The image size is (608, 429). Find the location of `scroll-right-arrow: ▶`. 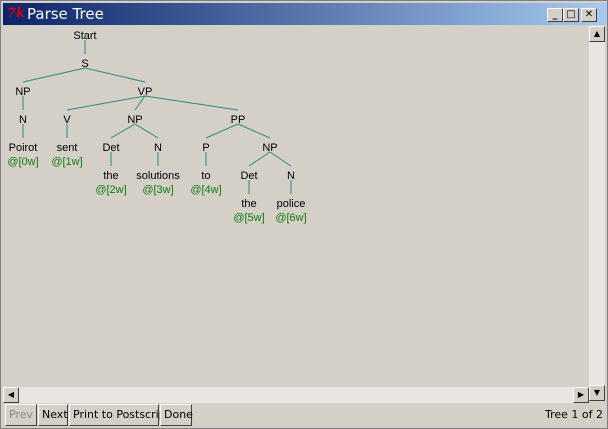

scroll-right-arrow: ▶ is located at coordinates (581, 395).